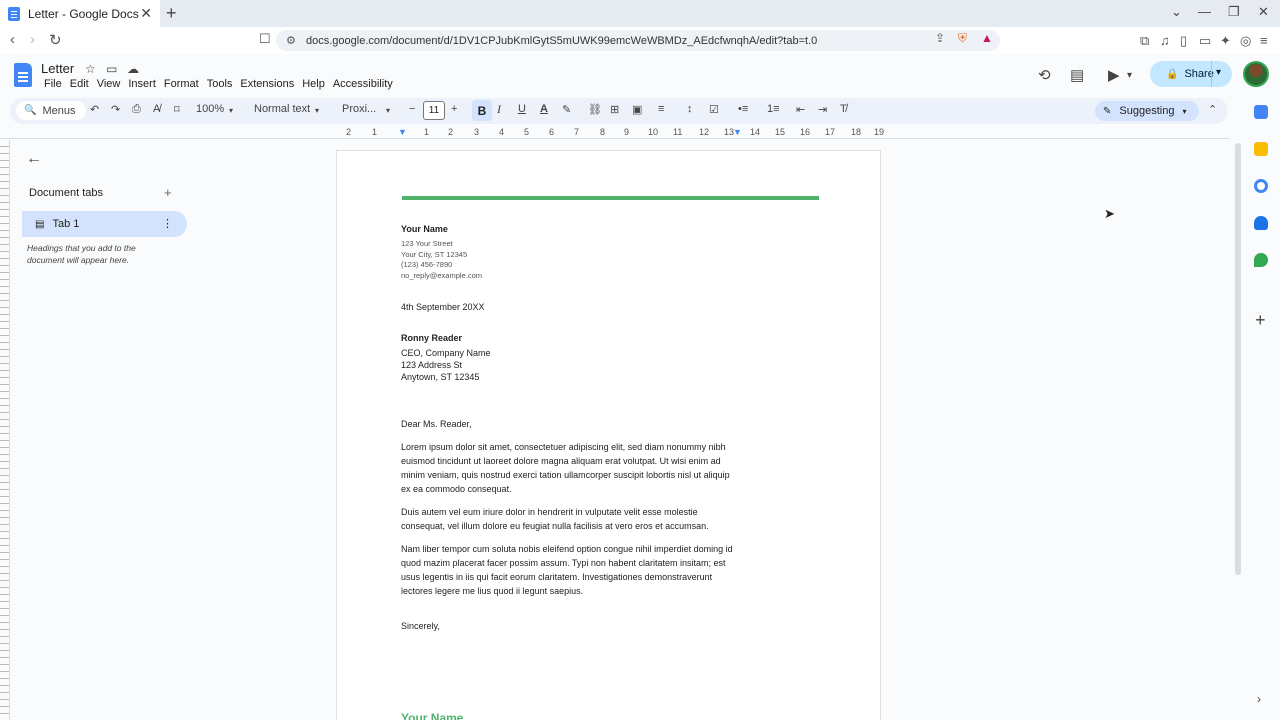 The image size is (1280, 720). What do you see at coordinates (1245, 41) in the screenshot?
I see `vpn-icon: ◎` at bounding box center [1245, 41].